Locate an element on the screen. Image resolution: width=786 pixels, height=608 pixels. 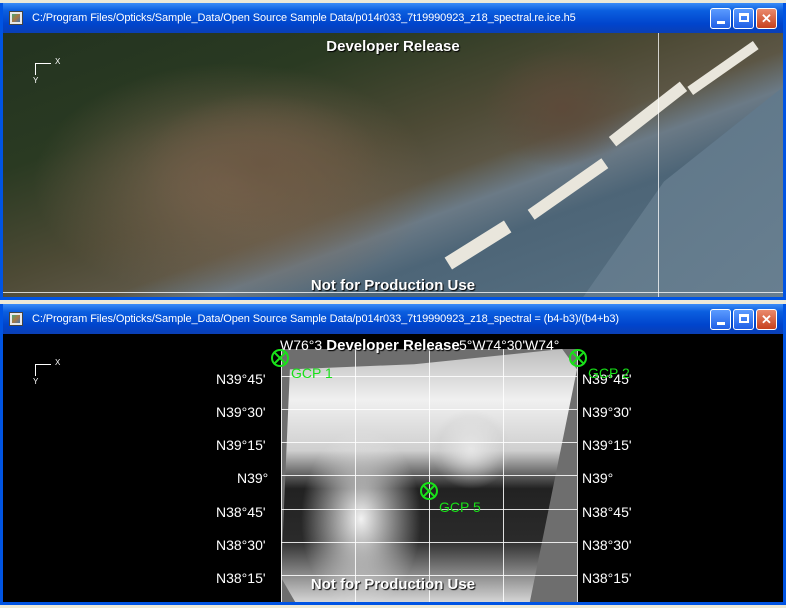
lat-label-left: N38°30' is located at coordinates (241, 545).